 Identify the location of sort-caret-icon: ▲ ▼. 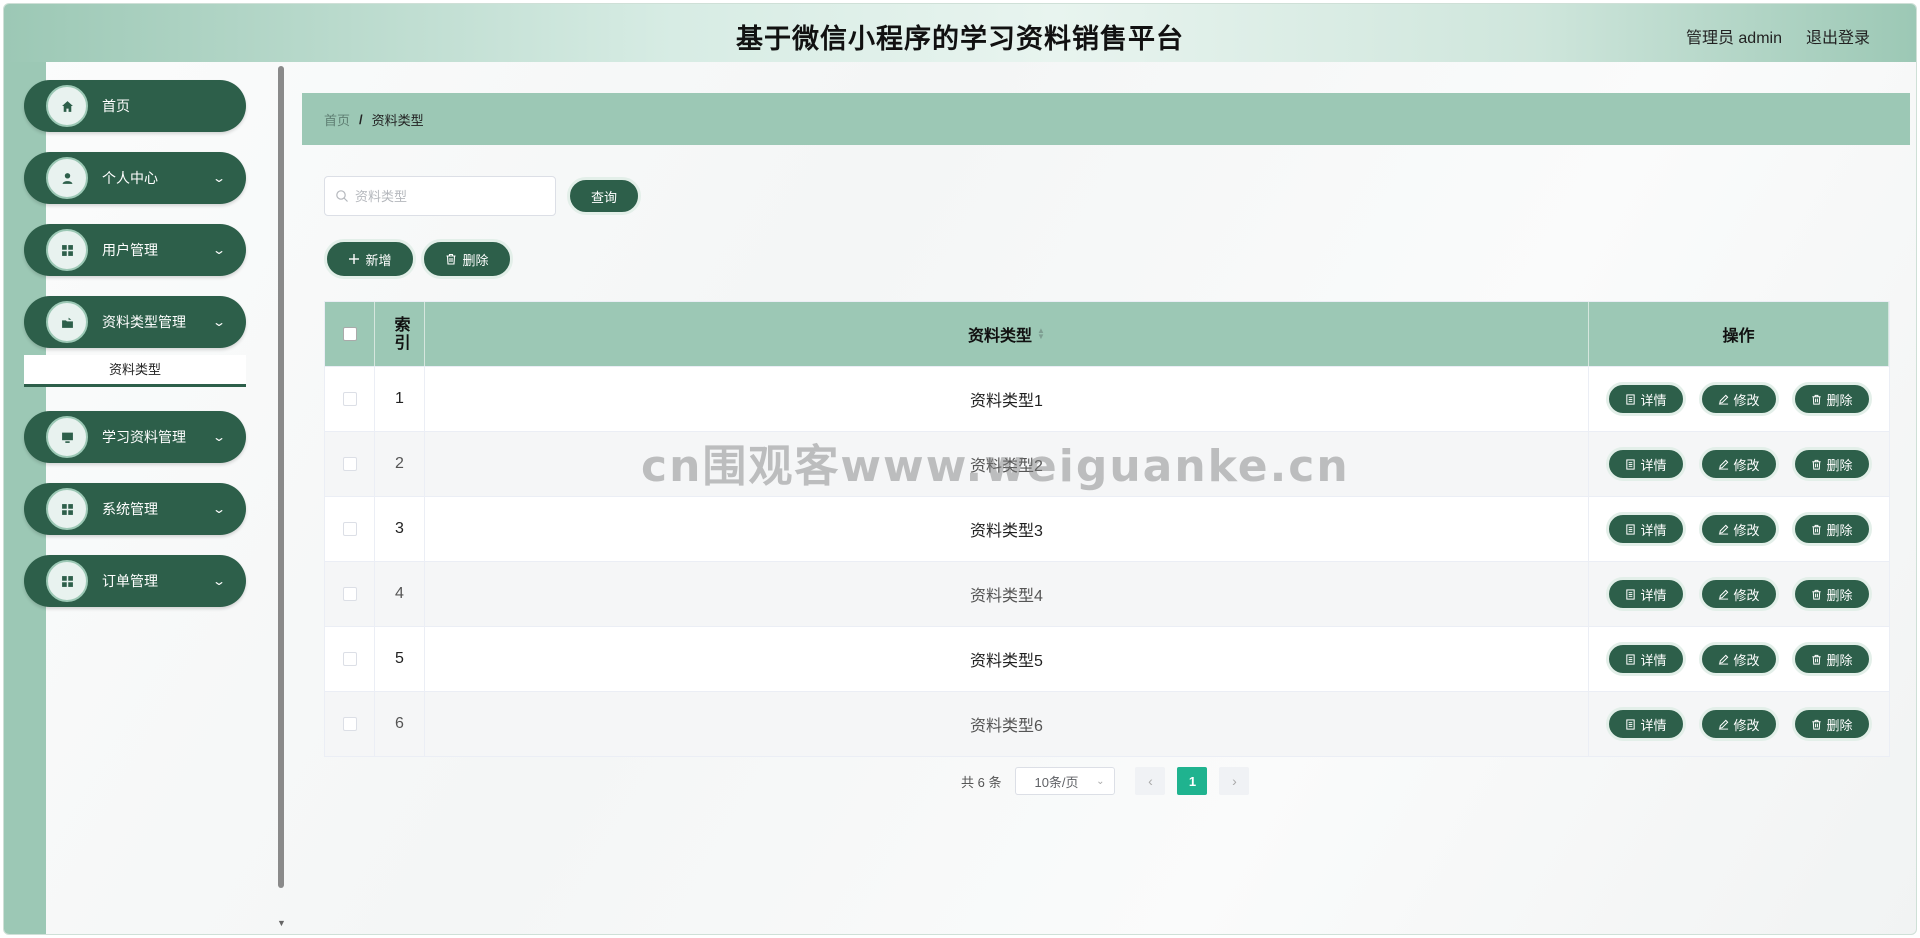
(1041, 334).